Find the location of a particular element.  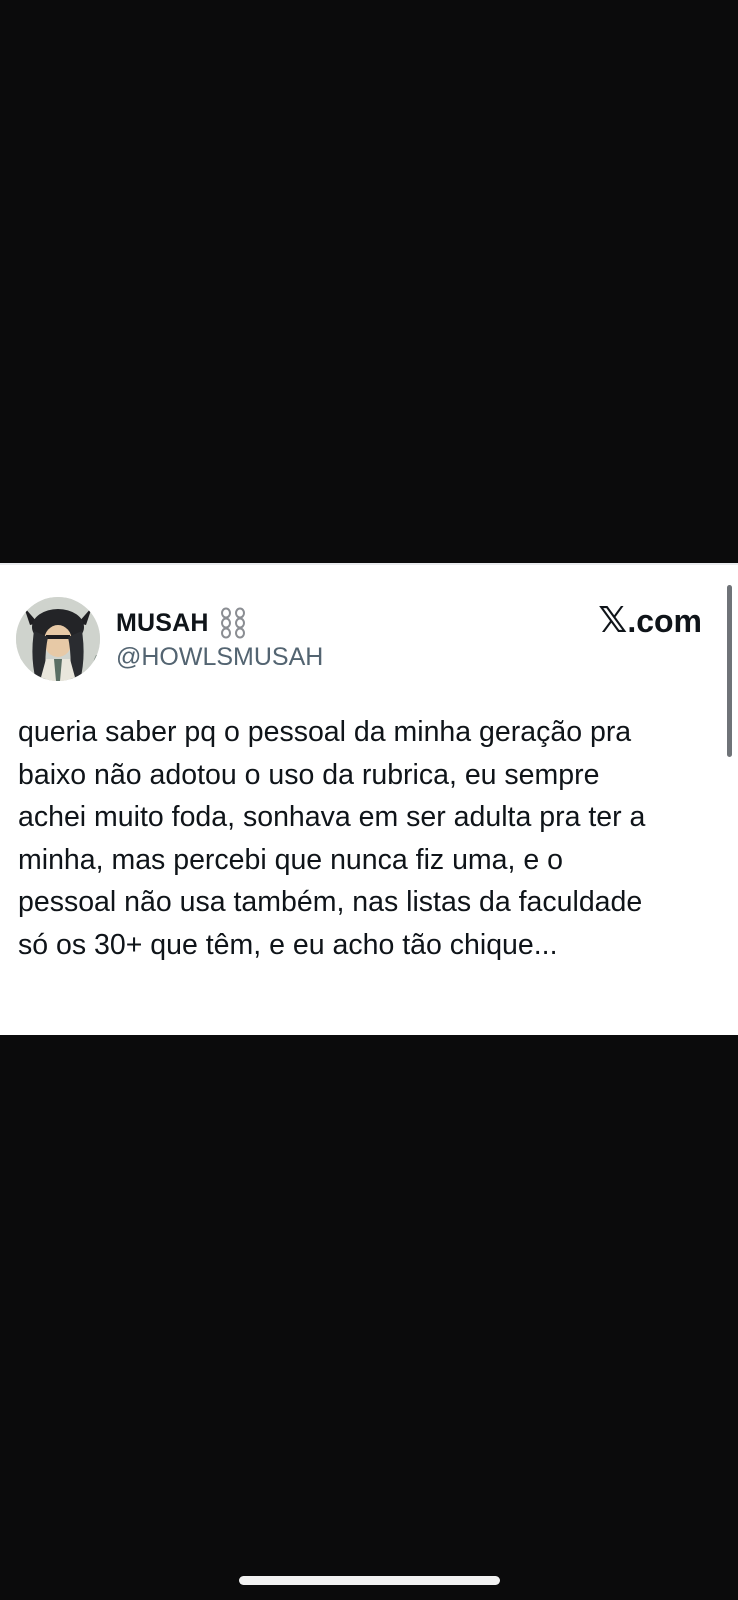

display-name: MUSAH is located at coordinates (162, 623).